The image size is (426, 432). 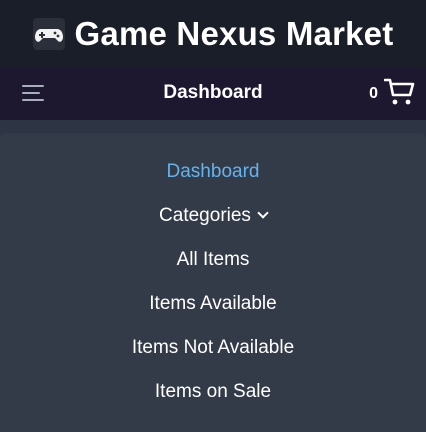 I want to click on gamepad-icon, so click(x=48, y=34).